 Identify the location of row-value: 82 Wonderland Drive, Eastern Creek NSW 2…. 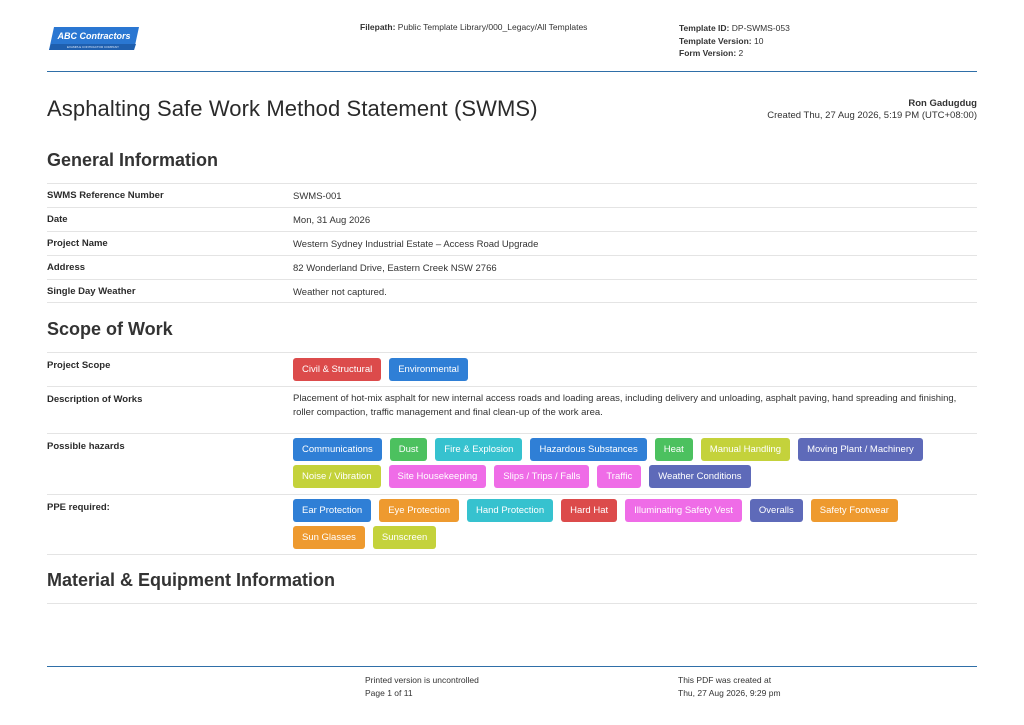
(395, 268).